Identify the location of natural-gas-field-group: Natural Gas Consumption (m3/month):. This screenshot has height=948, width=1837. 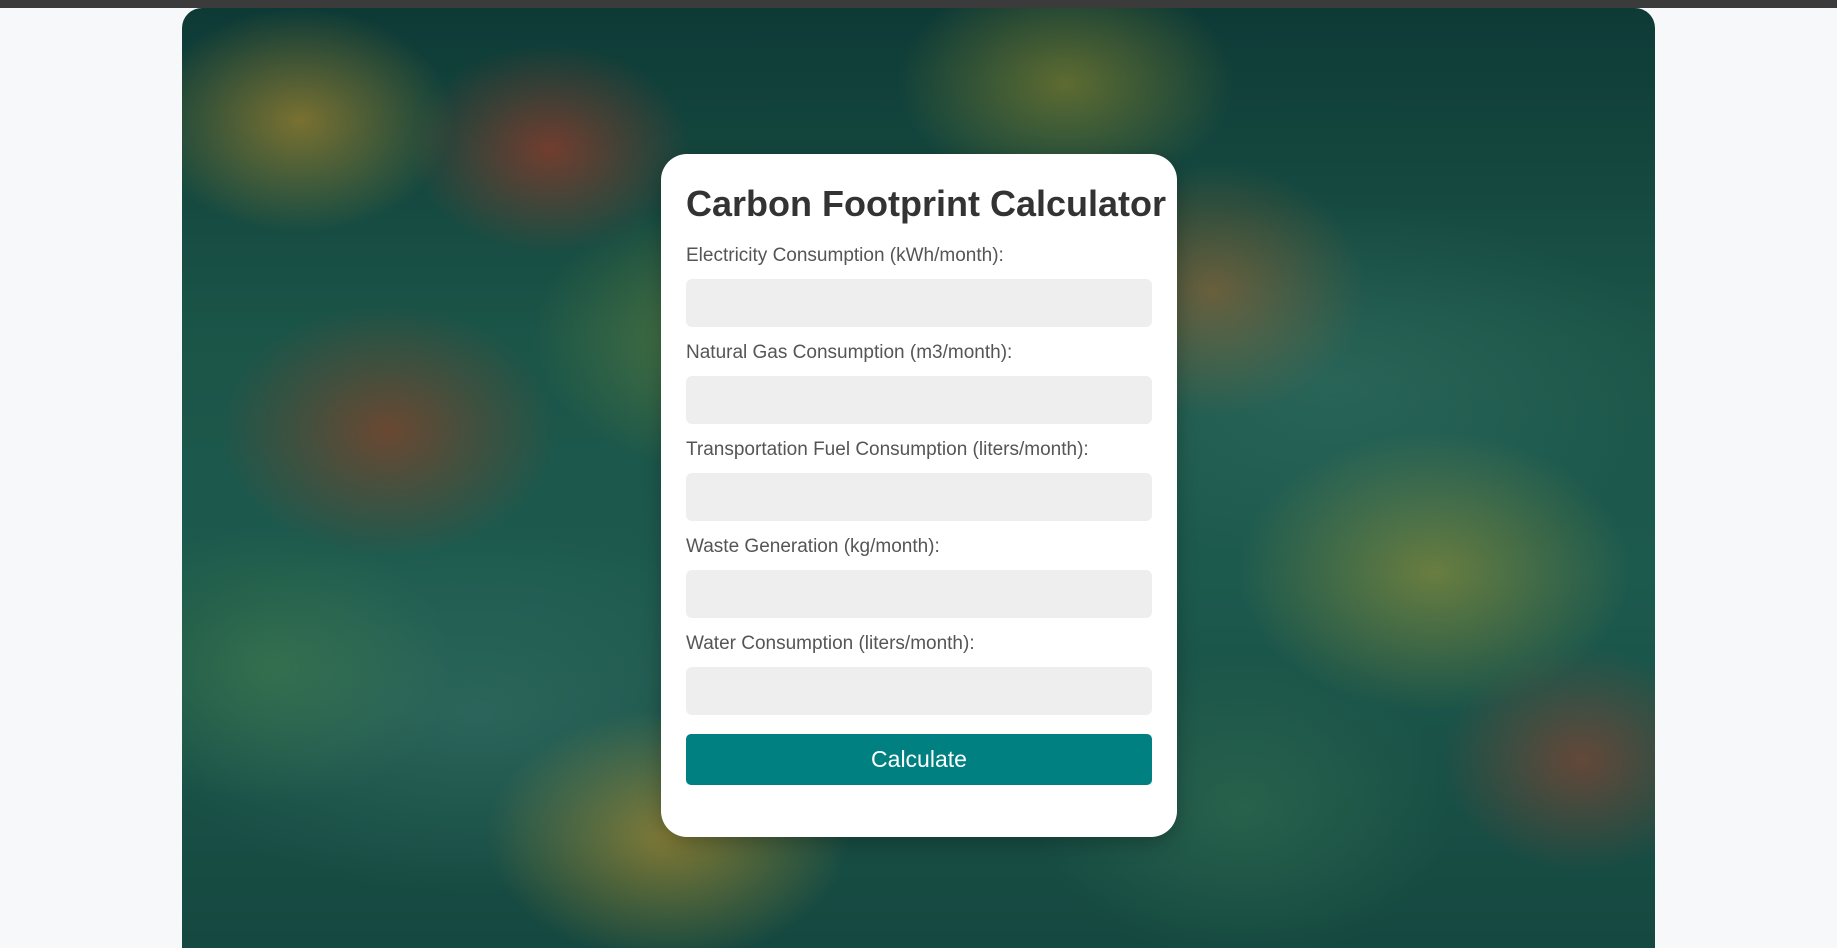
(919, 382).